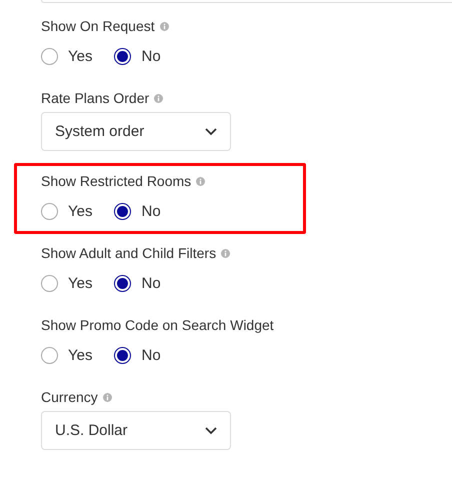  I want to click on select-field: System order, so click(136, 131).